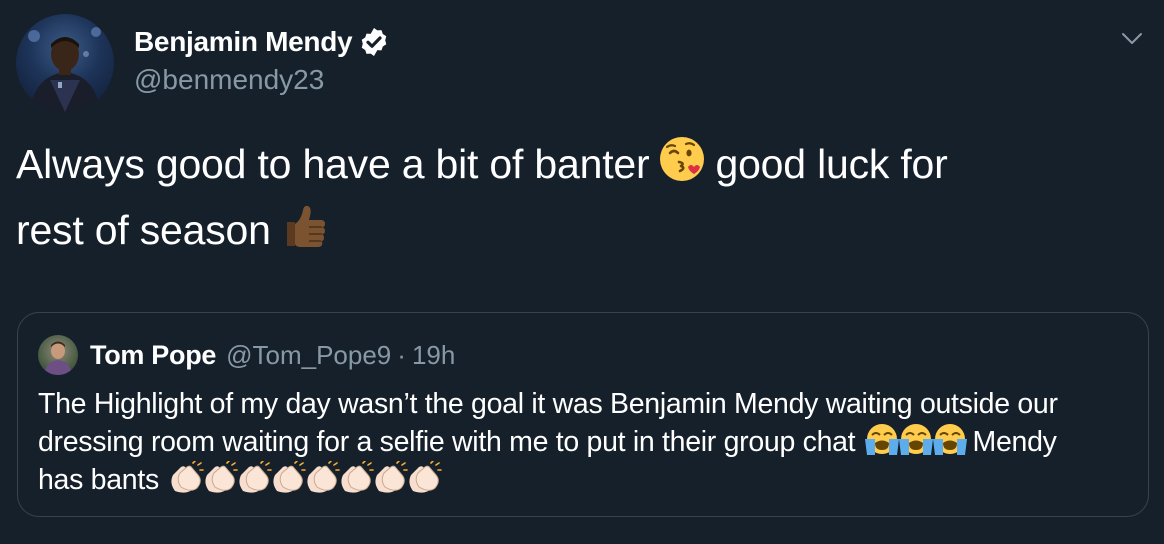 The width and height of the screenshot is (1164, 544). I want to click on crying-emoji-group, so click(915, 440).